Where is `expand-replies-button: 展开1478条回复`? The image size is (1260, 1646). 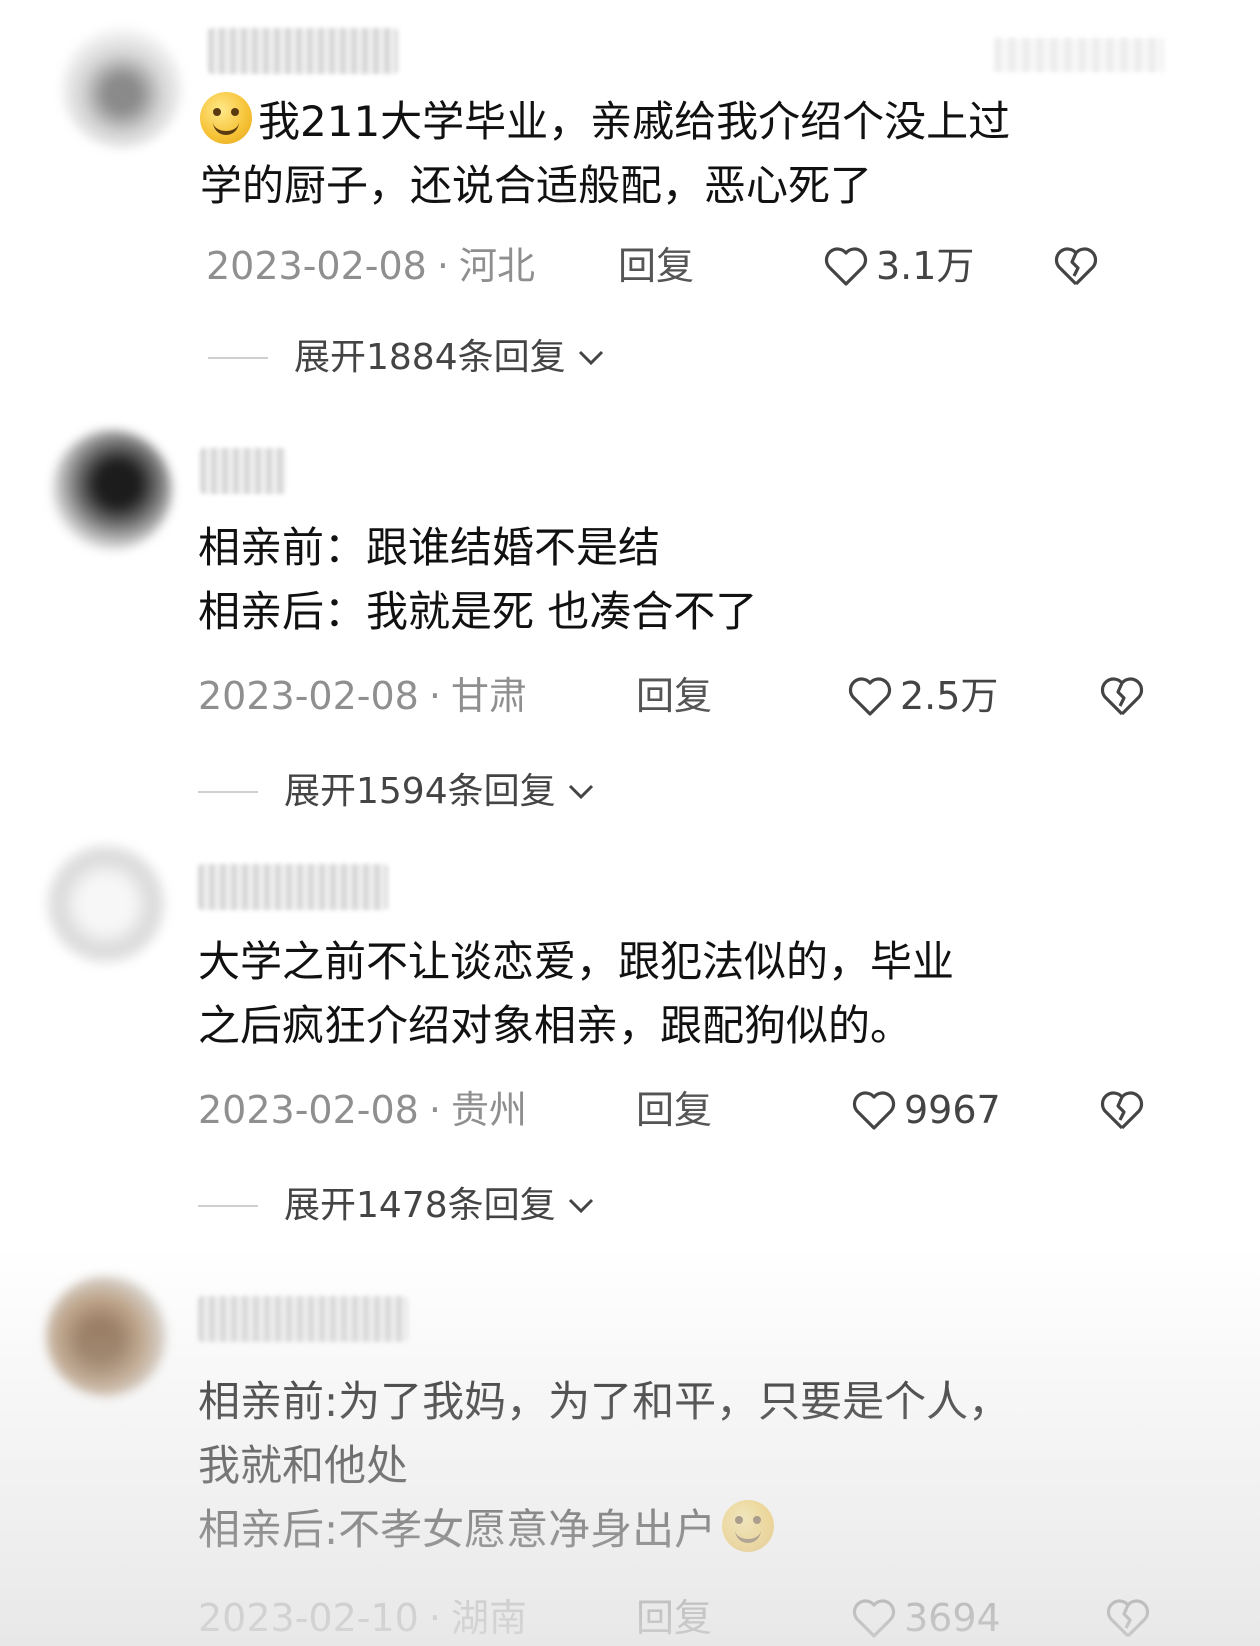 expand-replies-button: 展开1478条回复 is located at coordinates (397, 1206).